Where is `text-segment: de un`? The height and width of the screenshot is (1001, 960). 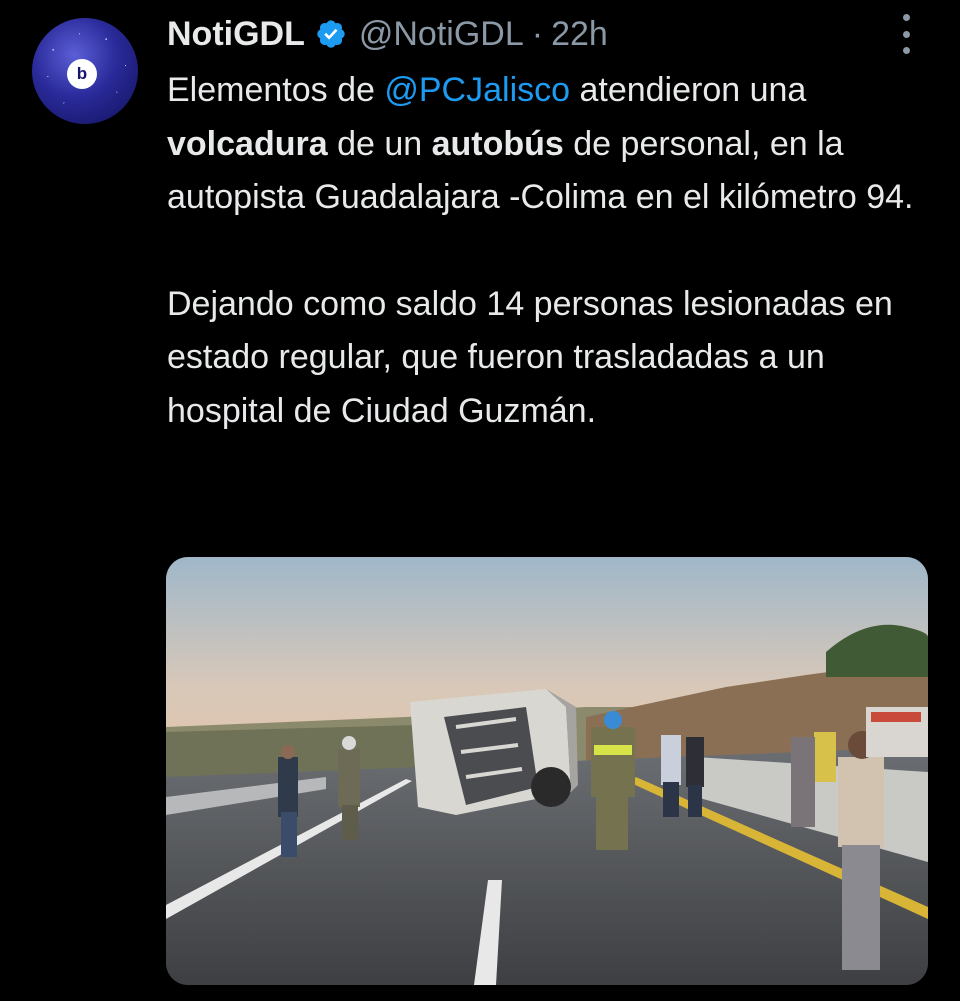
text-segment: de un is located at coordinates (379, 143).